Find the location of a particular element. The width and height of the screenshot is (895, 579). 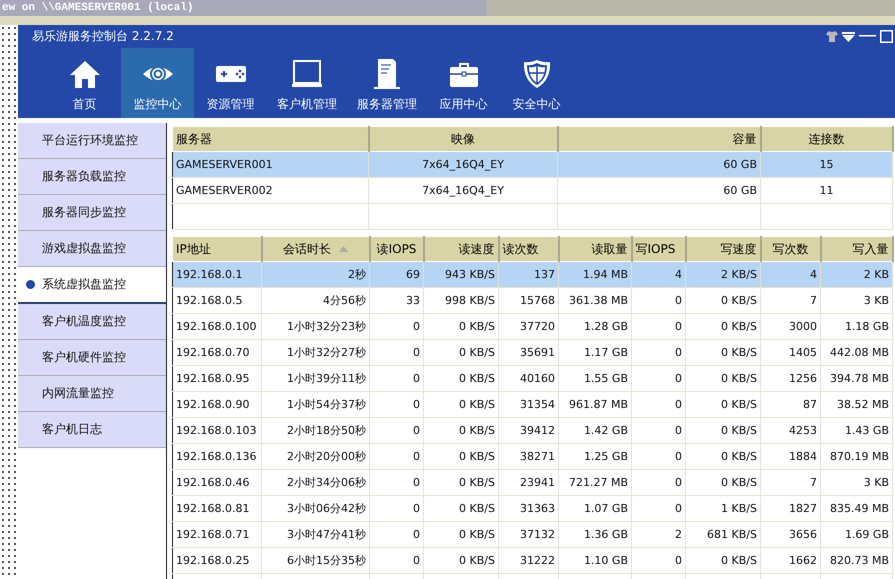

table-cell: 2小时34分06秒 is located at coordinates (316, 483).